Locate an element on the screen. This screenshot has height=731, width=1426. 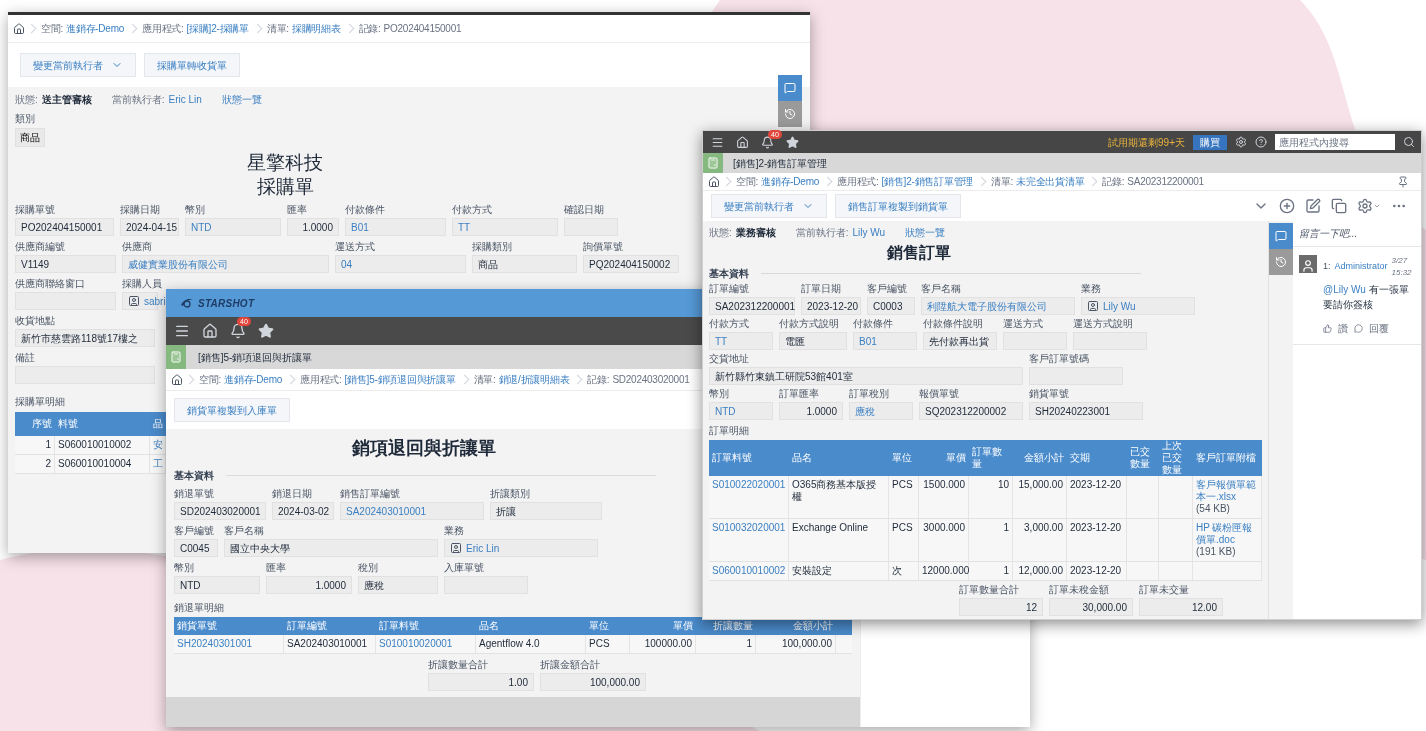
field-label: 供應商編號 is located at coordinates (40, 246).